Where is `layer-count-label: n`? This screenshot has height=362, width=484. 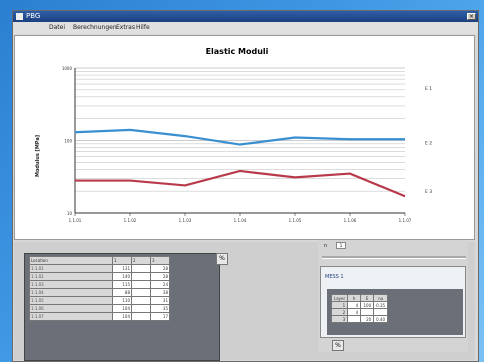
layer-count-label: n is located at coordinates (326, 246).